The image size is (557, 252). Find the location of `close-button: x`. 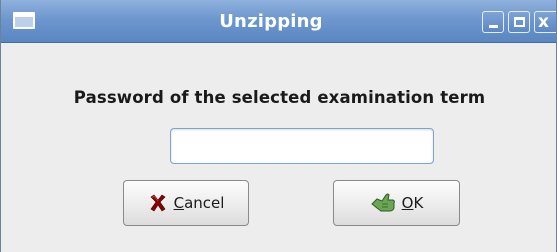

close-button: x is located at coordinates (545, 22).